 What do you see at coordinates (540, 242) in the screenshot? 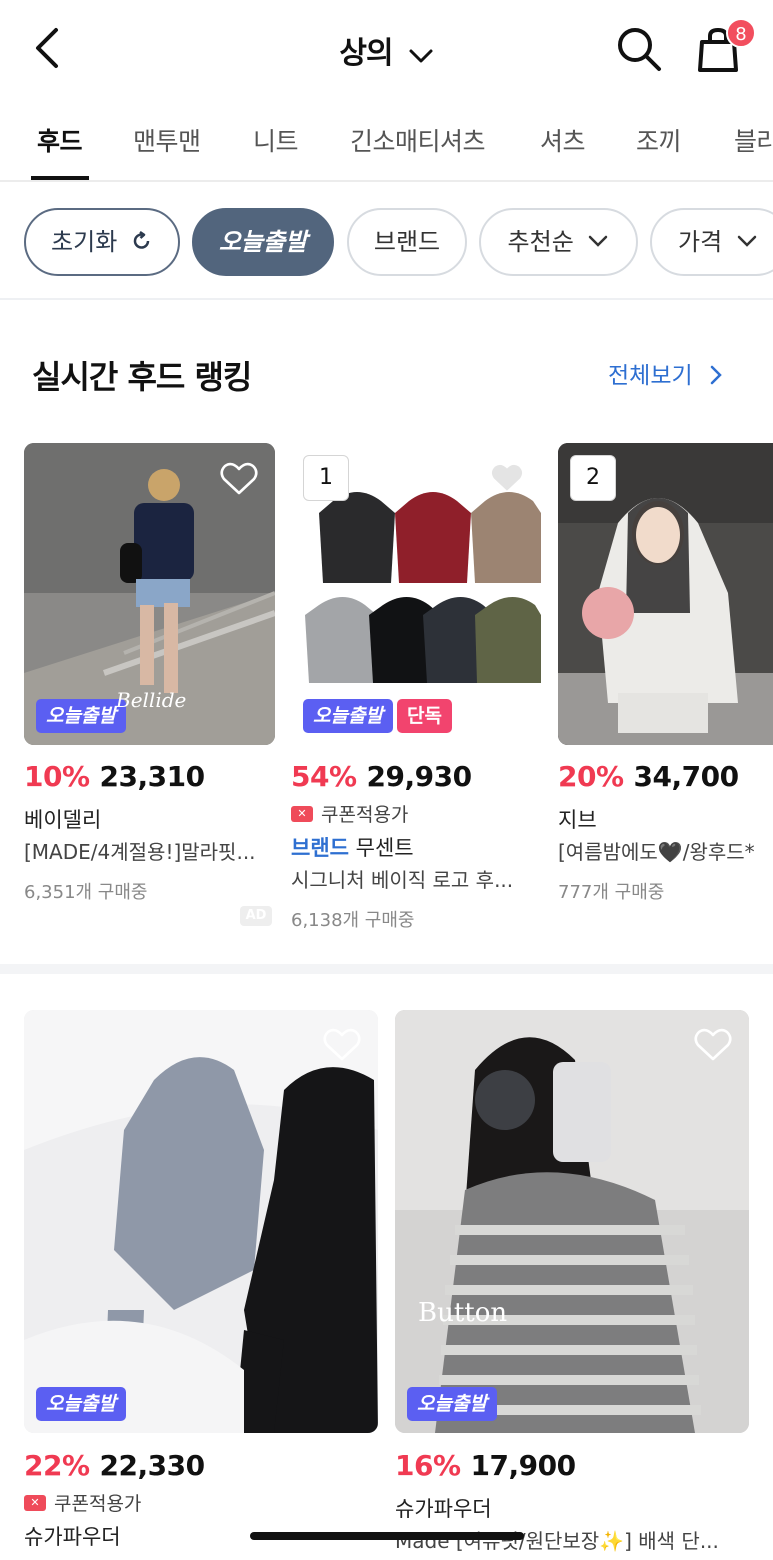
I see `sort-label: 추천순` at bounding box center [540, 242].